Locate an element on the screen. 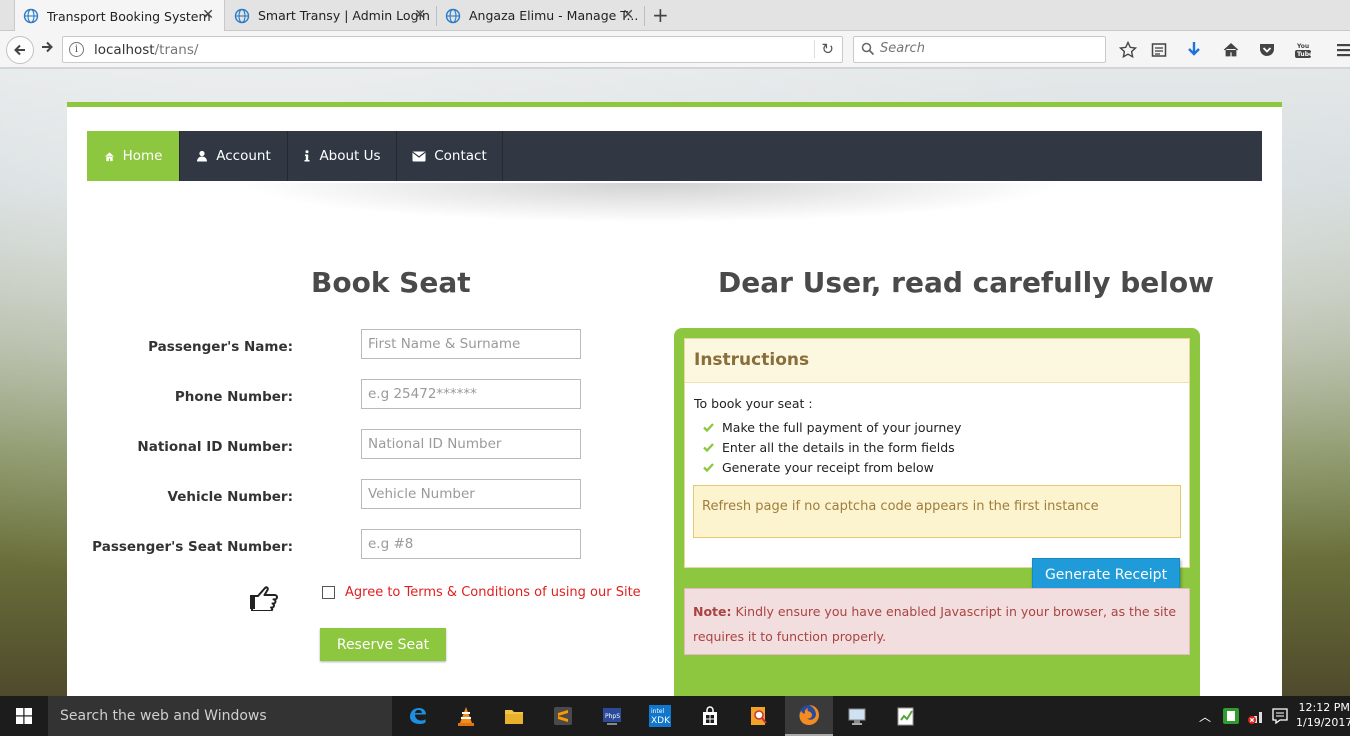 The height and width of the screenshot is (736, 1350). url-host: localhost is located at coordinates (124, 50).